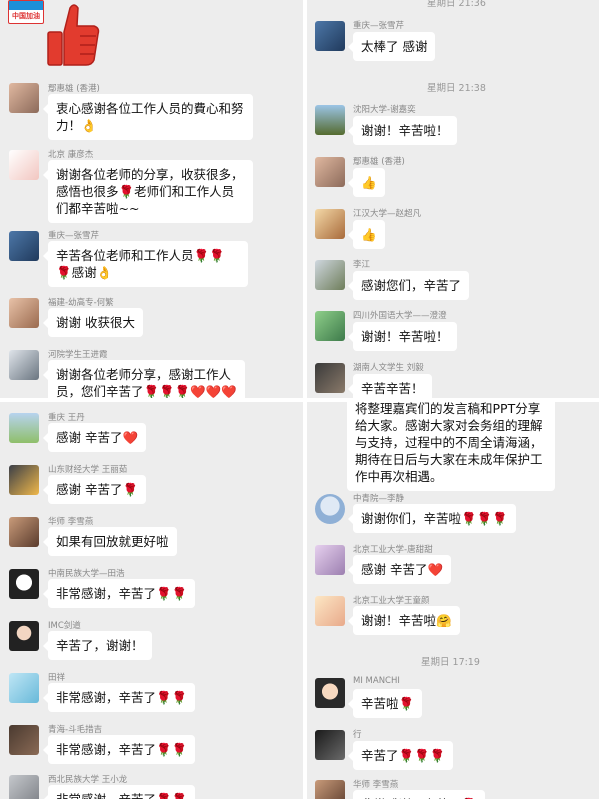 This screenshot has width=599, height=799. What do you see at coordinates (357, 735) in the screenshot?
I see `sender-name: 行` at bounding box center [357, 735].